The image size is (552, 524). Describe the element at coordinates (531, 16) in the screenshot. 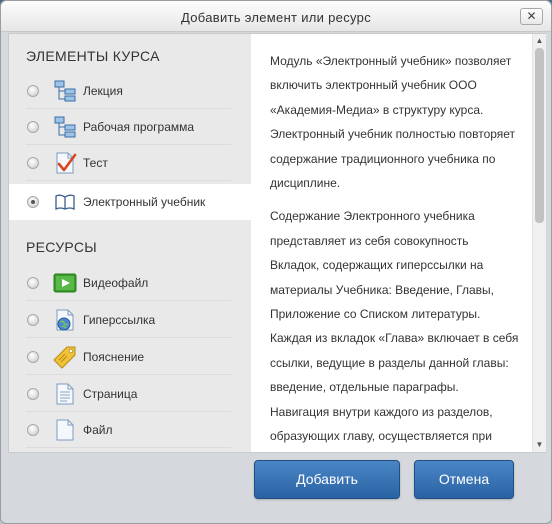

I see `close-button: ✕` at that location.